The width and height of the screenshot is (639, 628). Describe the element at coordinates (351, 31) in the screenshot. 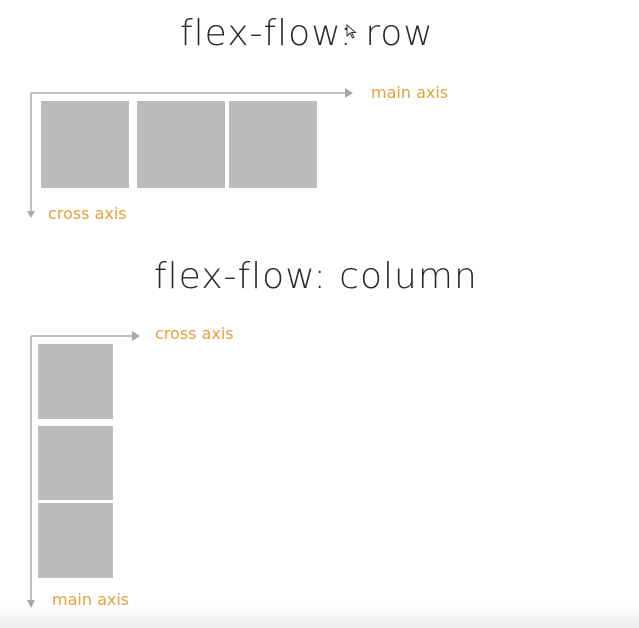

I see `mouse-cursor-icon` at that location.